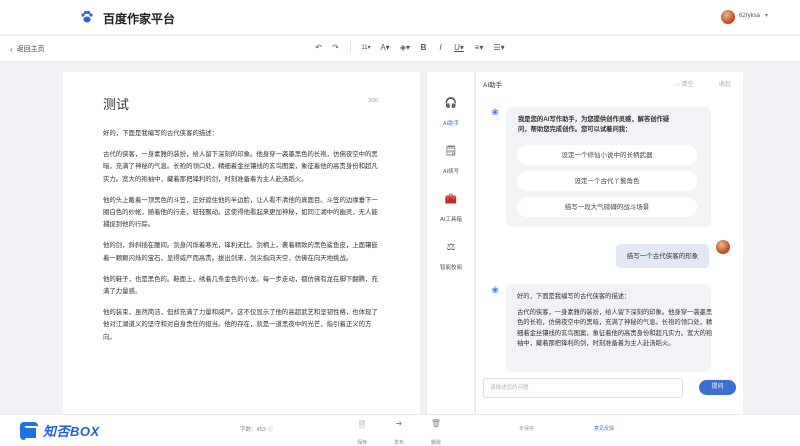  I want to click on format-tools: ↶ ↷ 11▾ A▾ ◈▾ B I U▾ ≡▾ ☰▾, so click(411, 47).